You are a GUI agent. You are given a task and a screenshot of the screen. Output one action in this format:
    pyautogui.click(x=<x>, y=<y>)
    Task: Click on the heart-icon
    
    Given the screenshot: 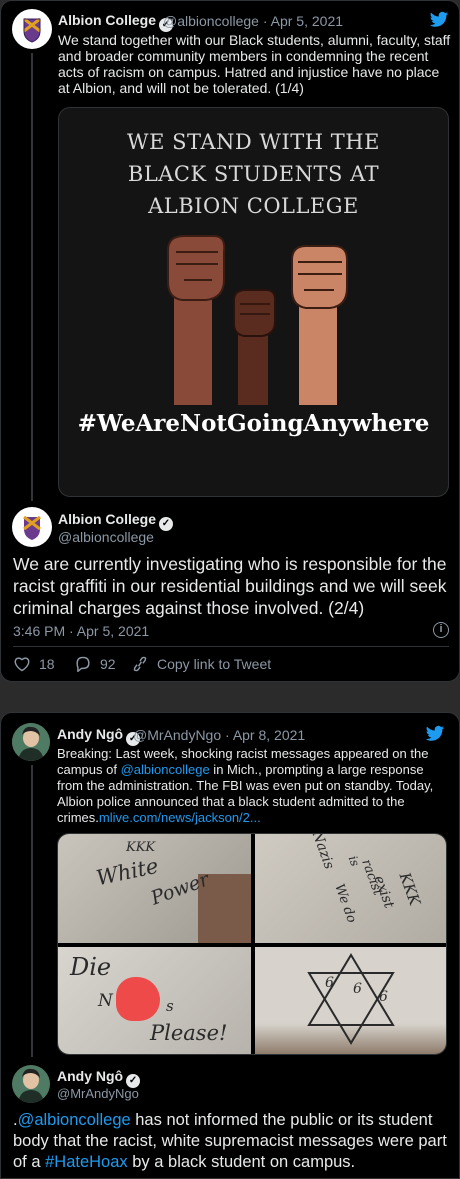 What is the action you would take?
    pyautogui.click(x=22, y=664)
    